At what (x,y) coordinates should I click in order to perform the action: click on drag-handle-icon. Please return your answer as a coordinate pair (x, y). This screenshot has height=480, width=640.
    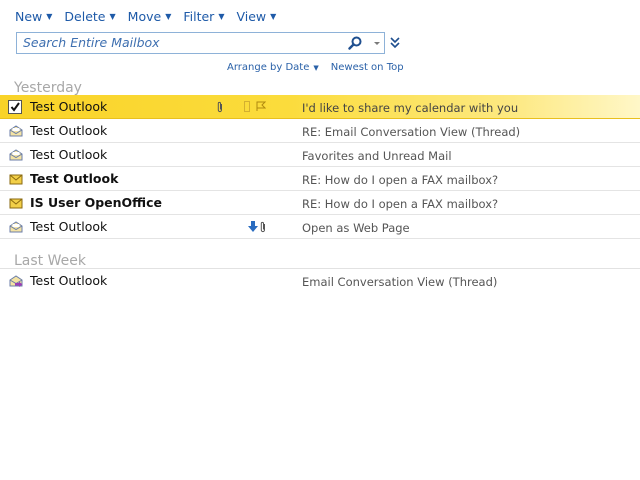
    Looking at the image, I should click on (247, 106).